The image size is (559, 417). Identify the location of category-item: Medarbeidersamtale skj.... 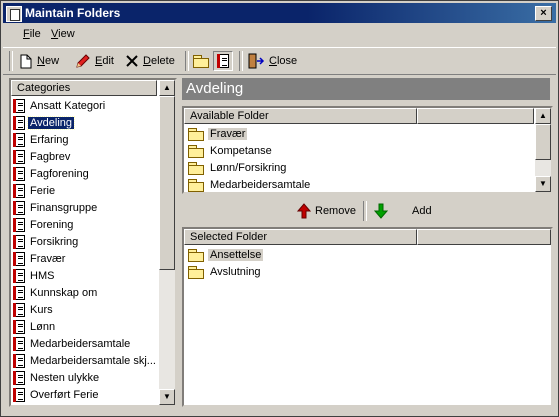
(85, 360).